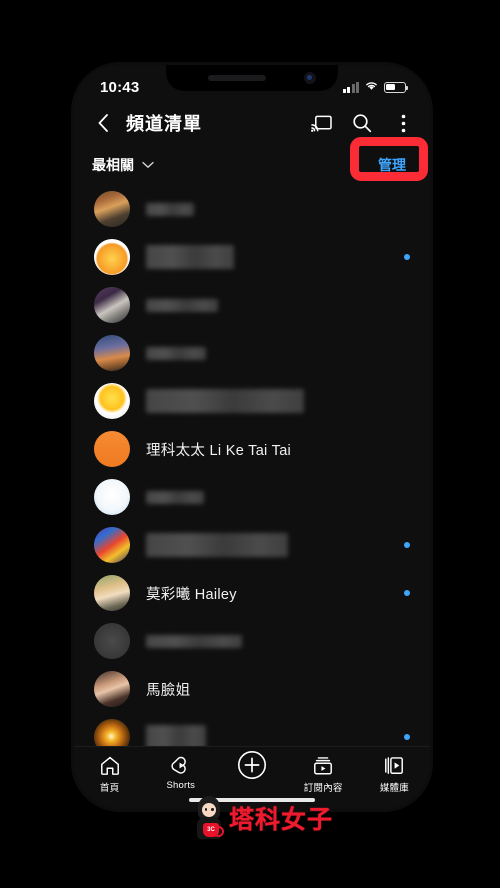 Image resolution: width=500 pixels, height=888 pixels. What do you see at coordinates (213, 830) in the screenshot?
I see `mascot-mug: 3C` at bounding box center [213, 830].